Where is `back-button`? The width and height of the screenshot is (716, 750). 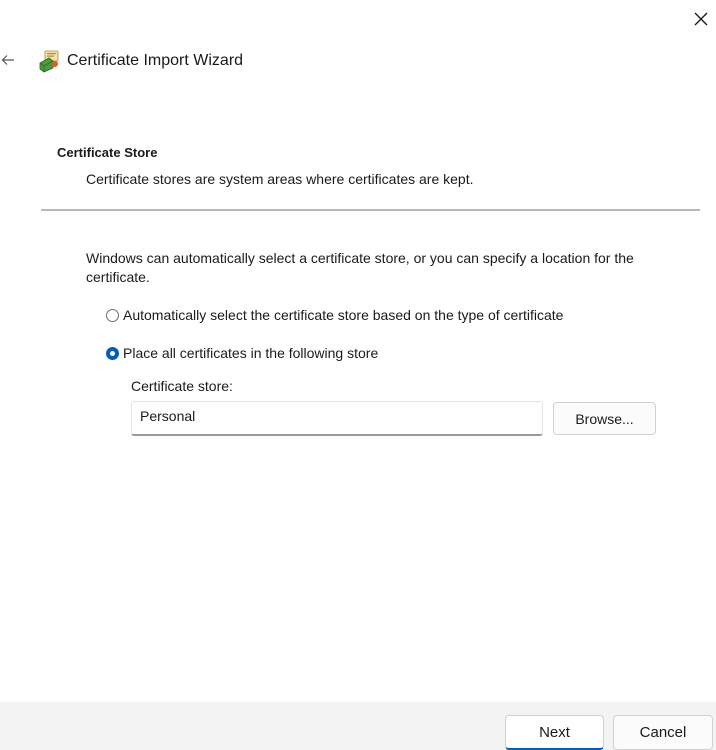 back-button is located at coordinates (8, 60).